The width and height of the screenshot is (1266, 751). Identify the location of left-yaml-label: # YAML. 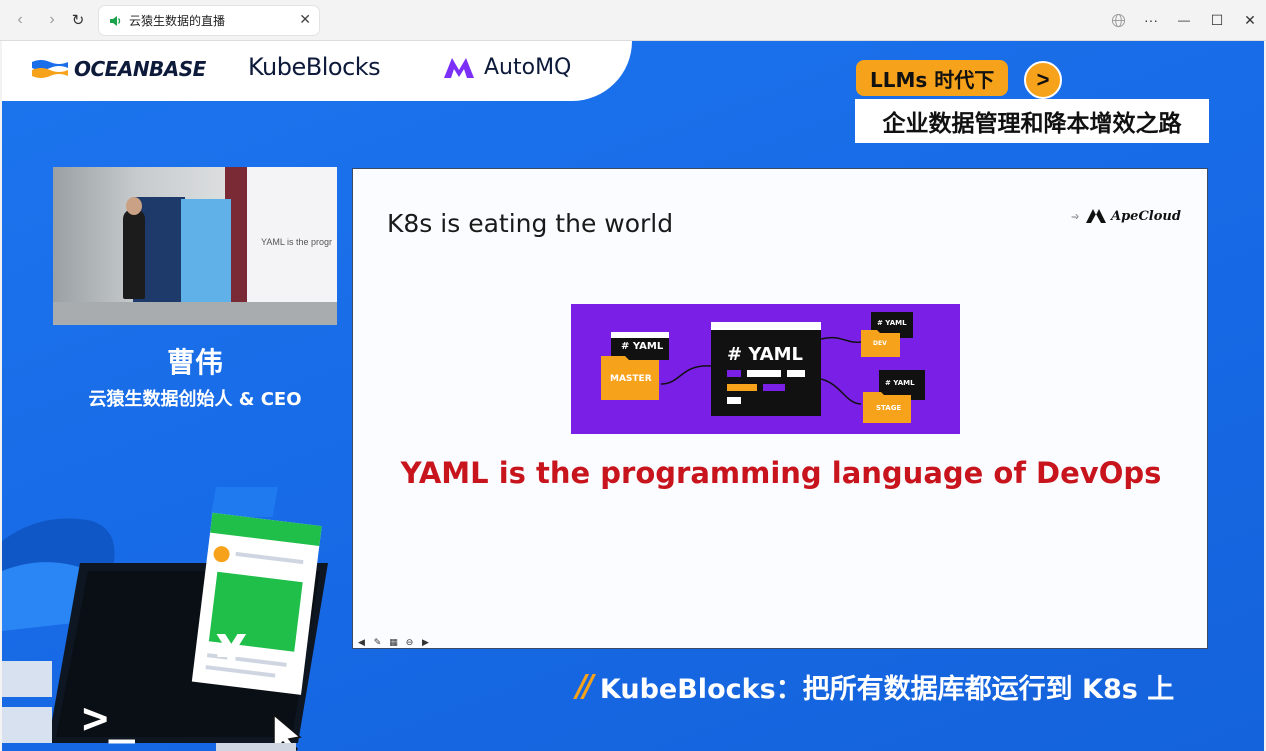
(642, 346).